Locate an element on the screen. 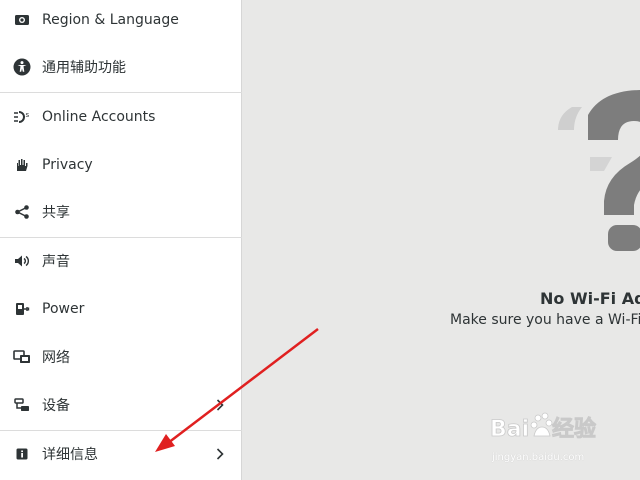 This screenshot has width=640, height=480. sidebar-item-label: 声音 is located at coordinates (56, 262).